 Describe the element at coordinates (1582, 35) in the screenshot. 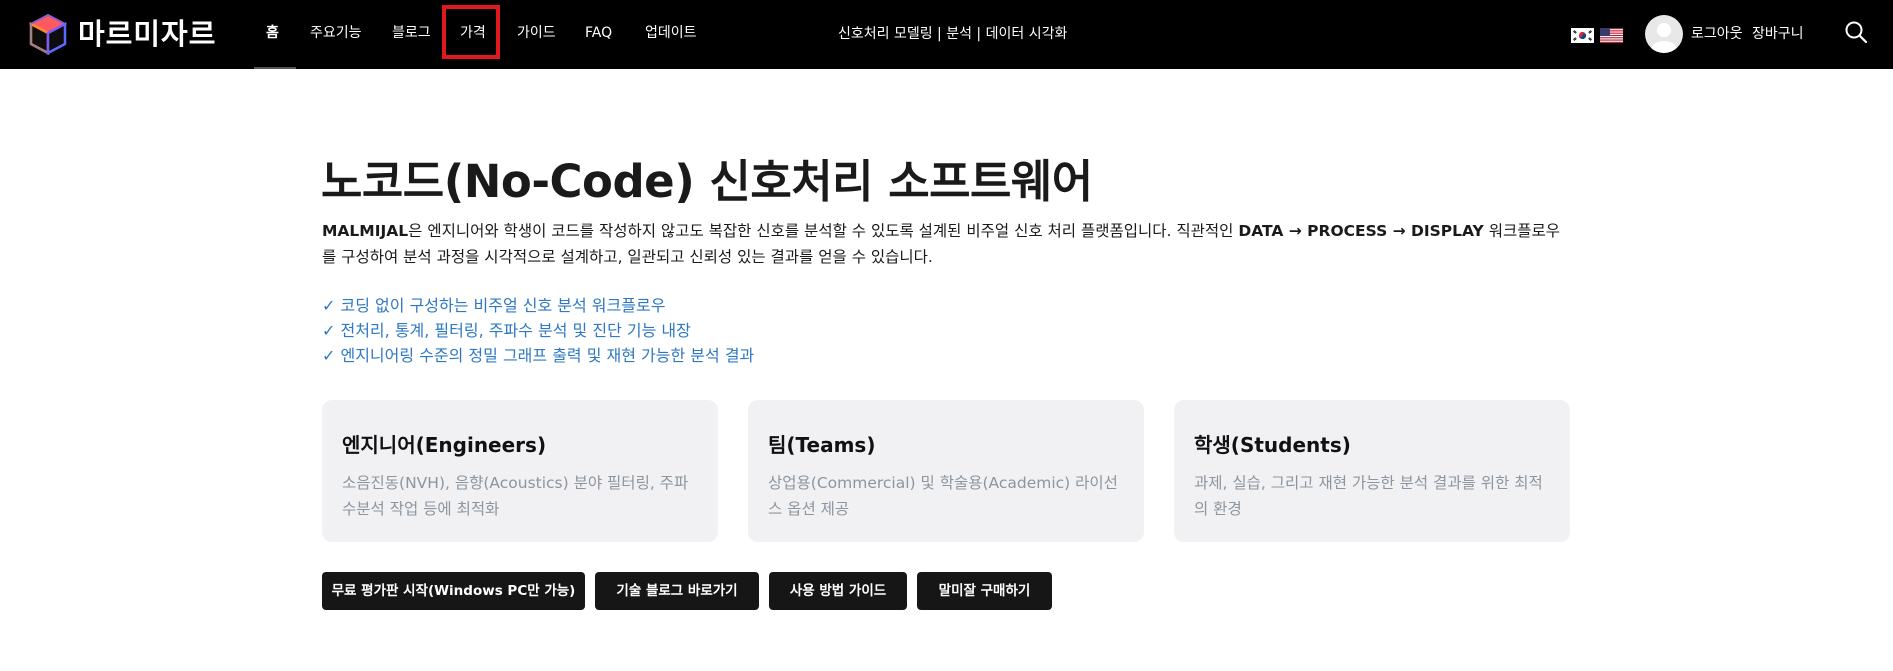

I see `korea-flag-icon` at that location.